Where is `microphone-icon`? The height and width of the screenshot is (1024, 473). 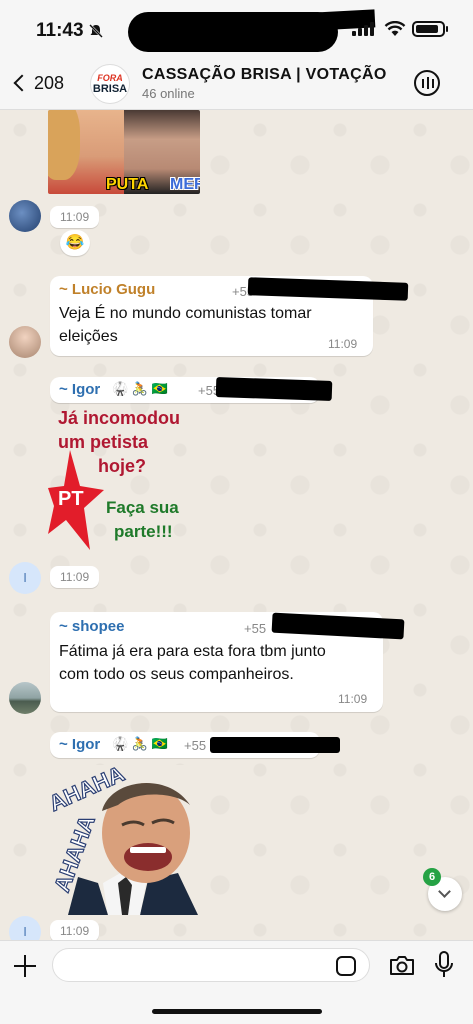
microphone-icon is located at coordinates (444, 965).